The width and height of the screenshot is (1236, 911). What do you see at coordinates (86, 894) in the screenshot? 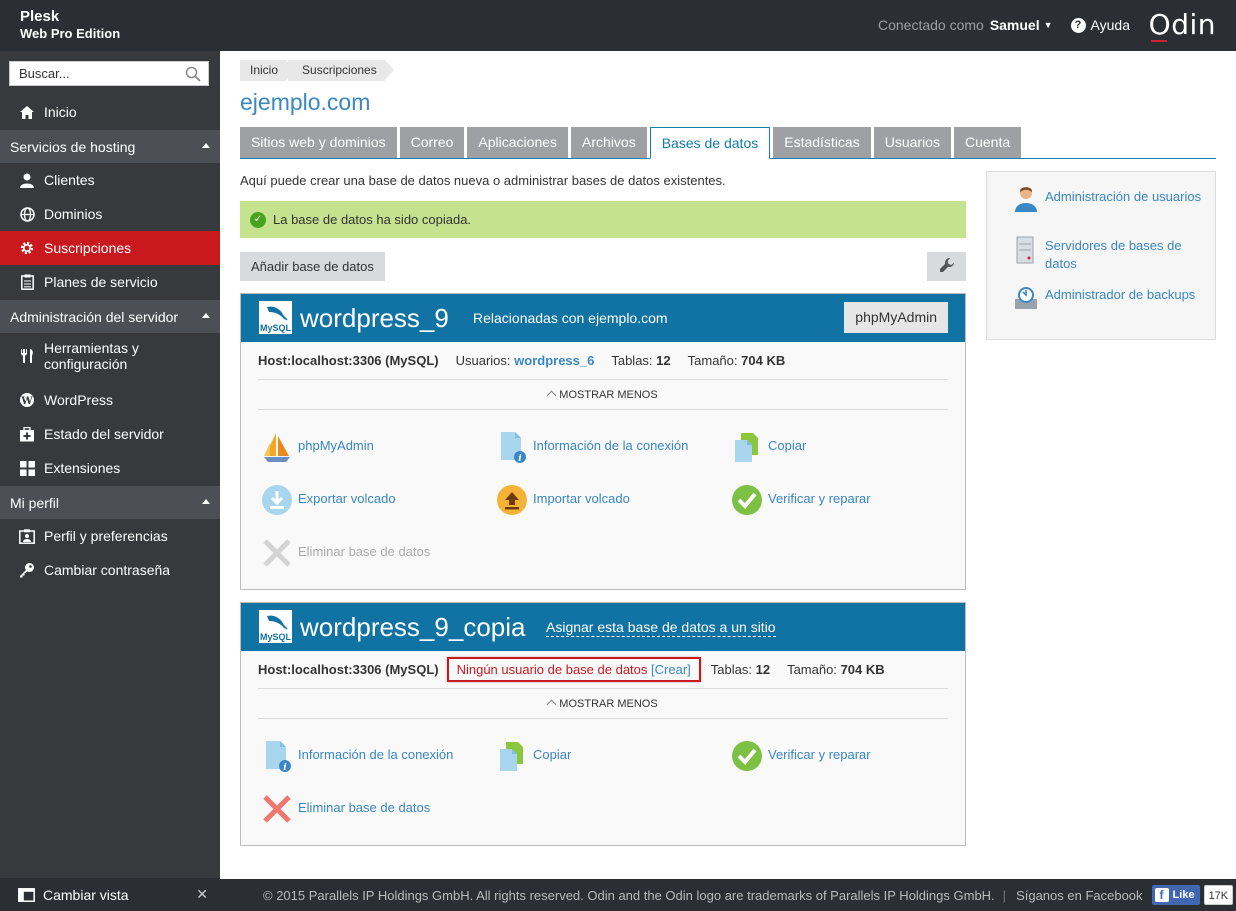
I see `change-view-label: Cambiar vista` at bounding box center [86, 894].